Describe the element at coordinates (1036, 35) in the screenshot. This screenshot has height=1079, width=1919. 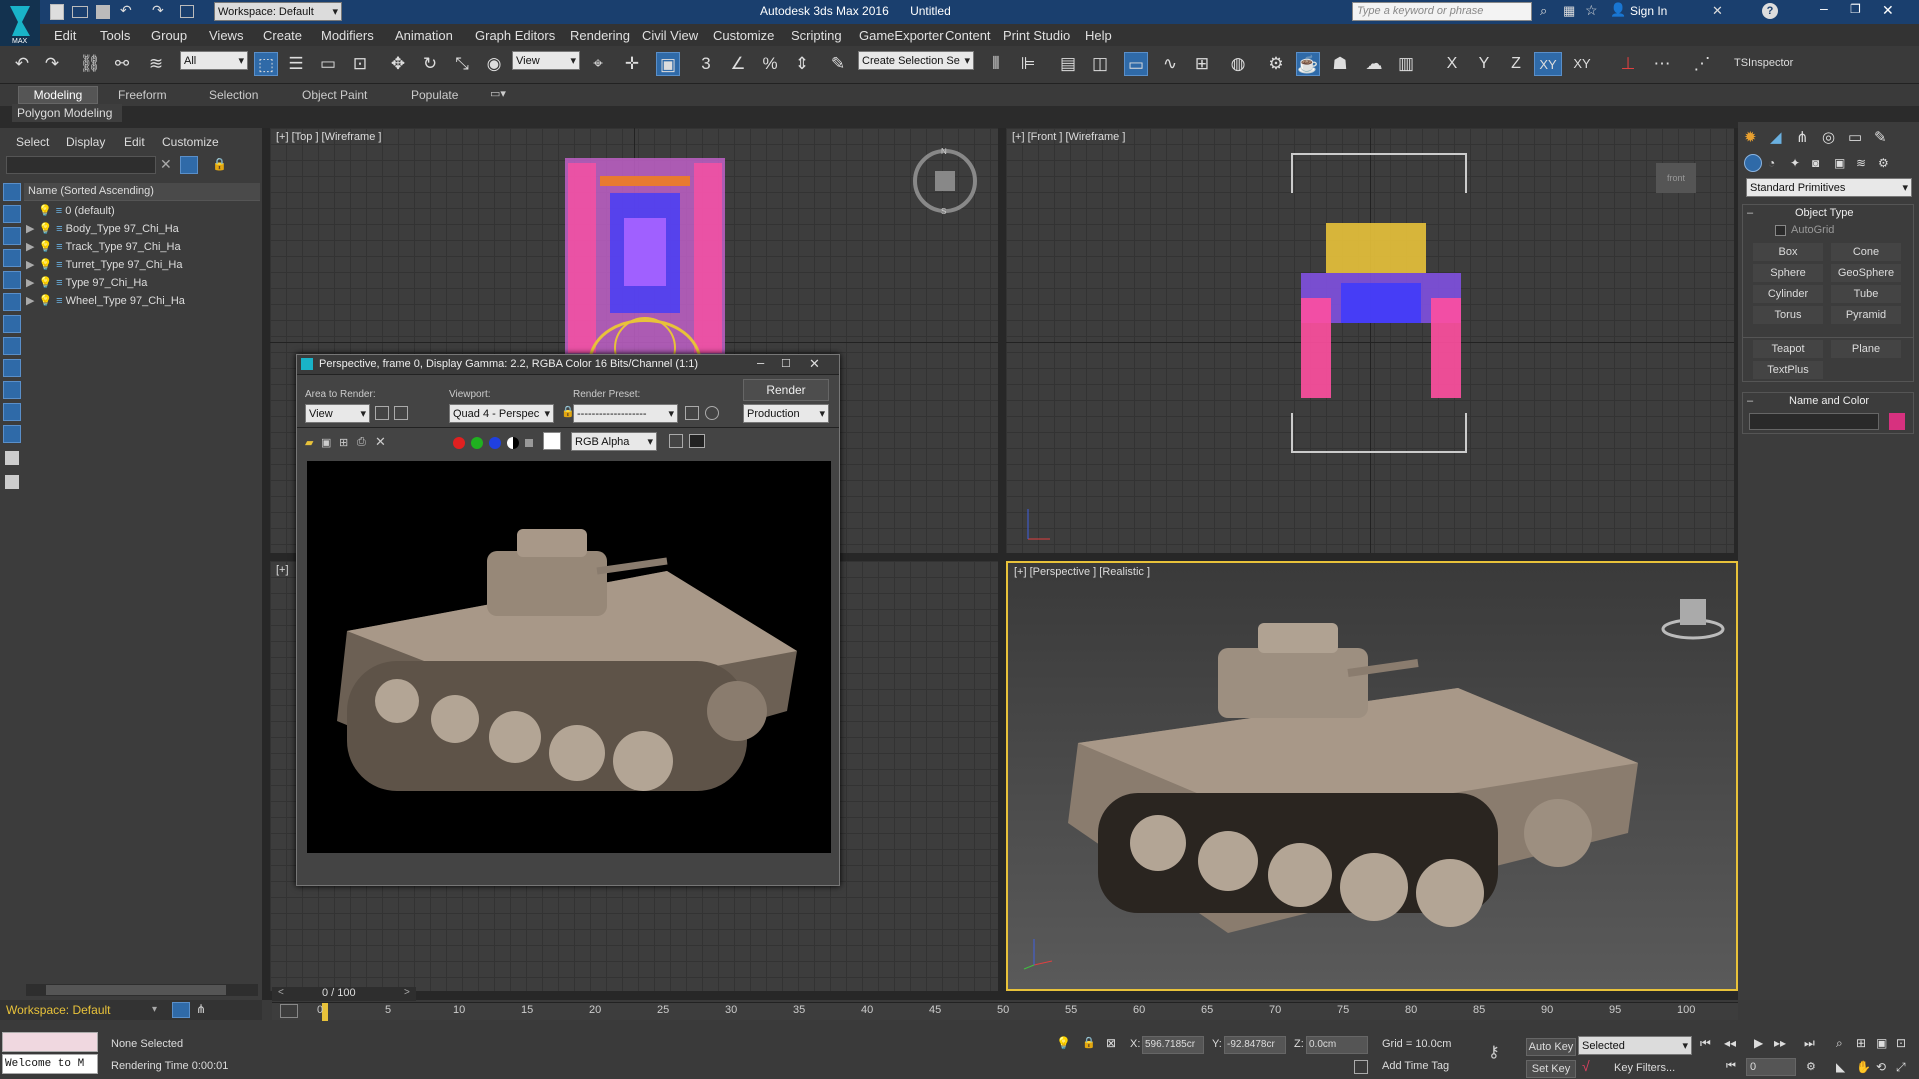
I see `menu-print-studio: Print Studio` at that location.